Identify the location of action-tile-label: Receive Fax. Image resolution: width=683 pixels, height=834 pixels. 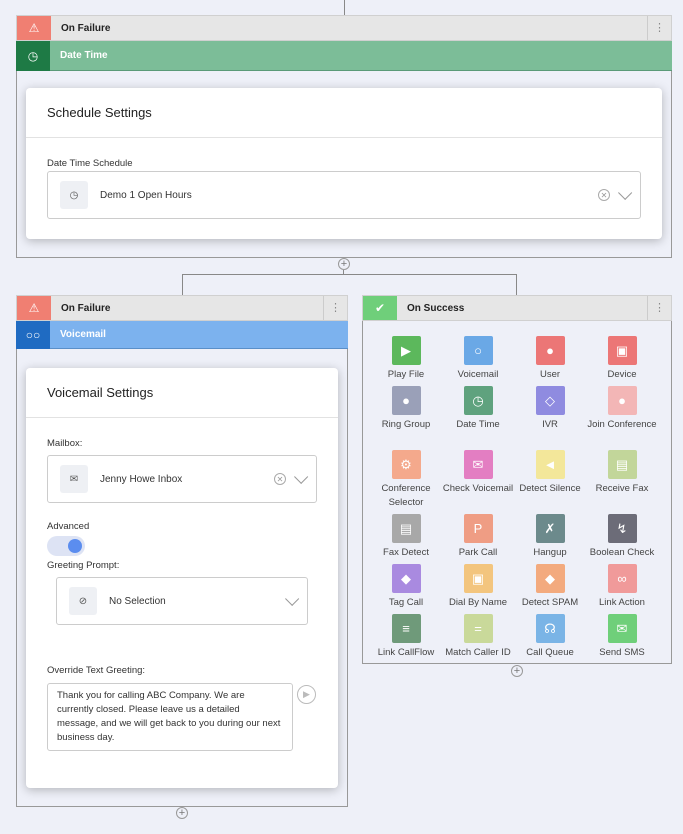
(622, 488).